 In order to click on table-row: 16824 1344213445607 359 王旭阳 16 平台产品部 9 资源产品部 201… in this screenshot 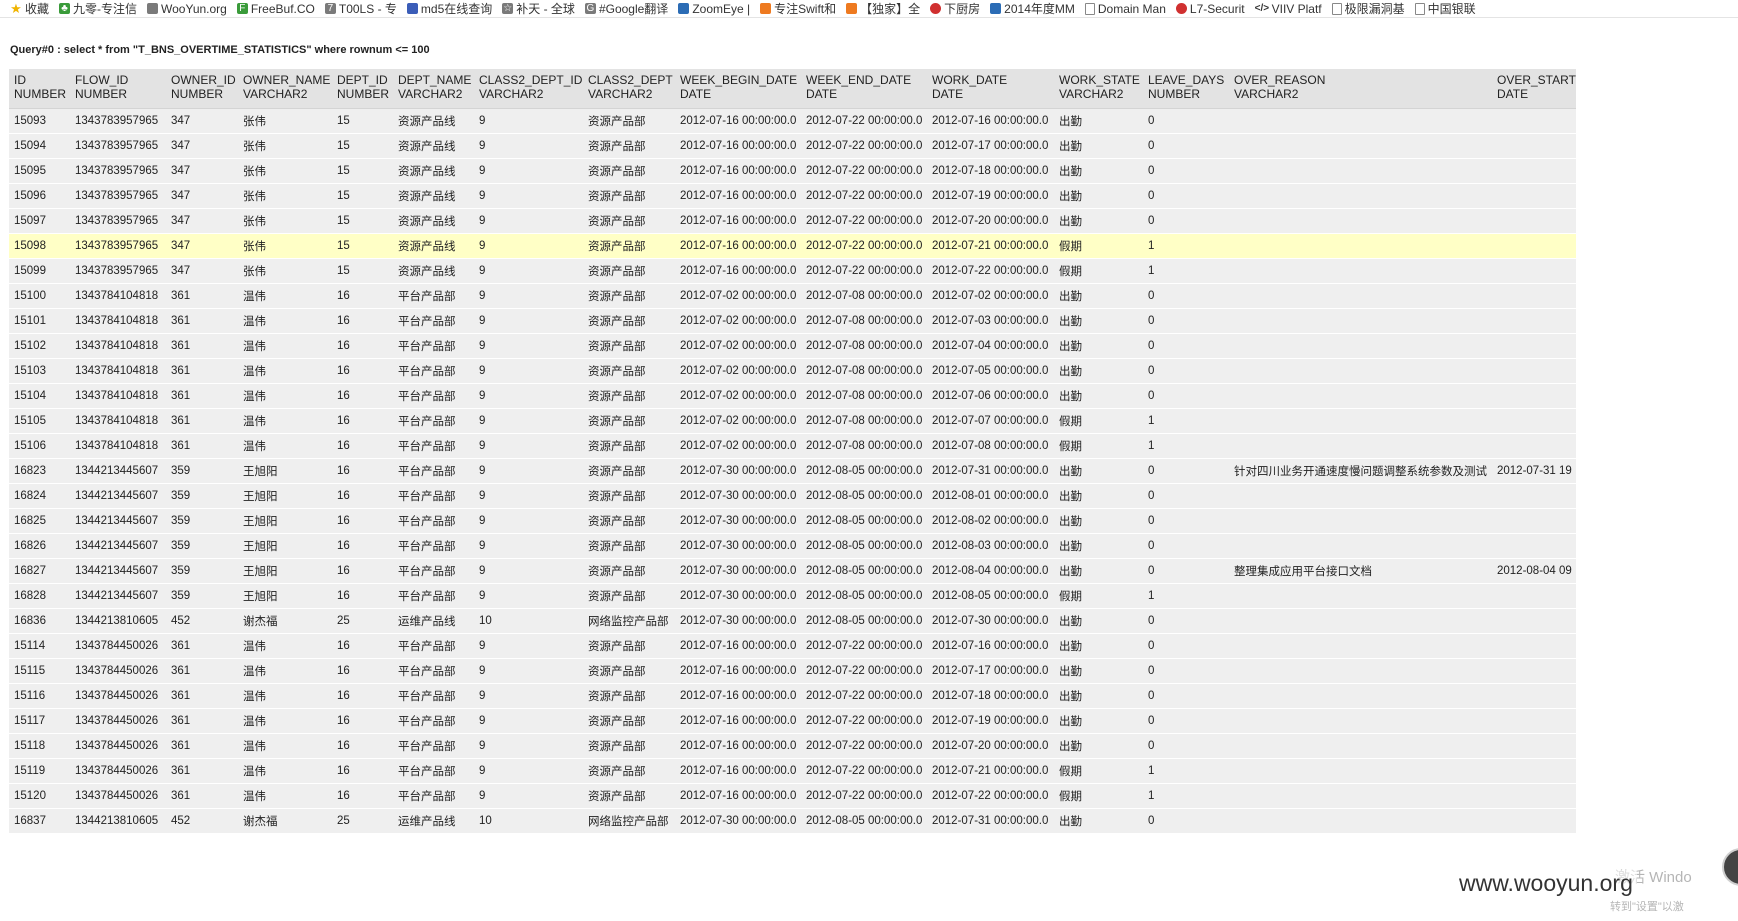, I will do `click(792, 496)`.